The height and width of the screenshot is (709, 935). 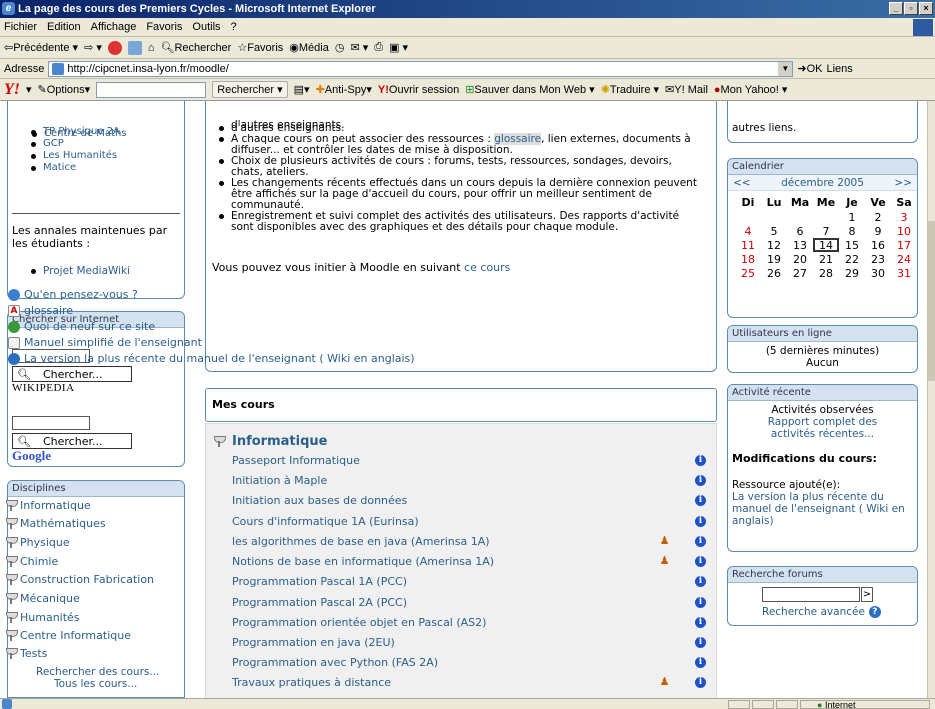 What do you see at coordinates (926, 8) in the screenshot?
I see `close-button: ×` at bounding box center [926, 8].